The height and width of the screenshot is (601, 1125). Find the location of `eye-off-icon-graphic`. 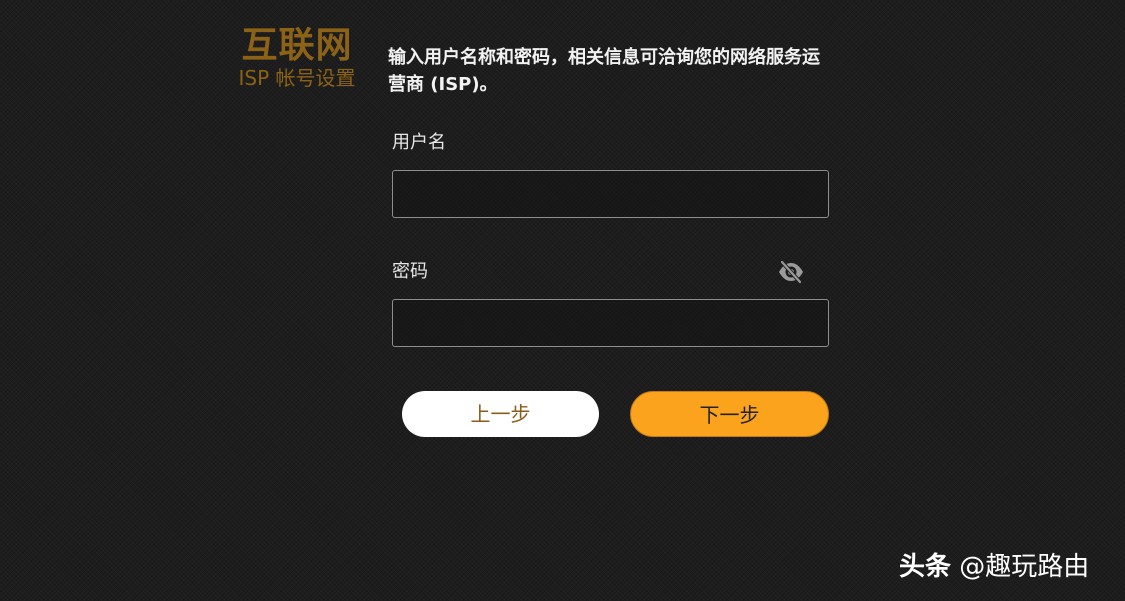

eye-off-icon-graphic is located at coordinates (790, 272).